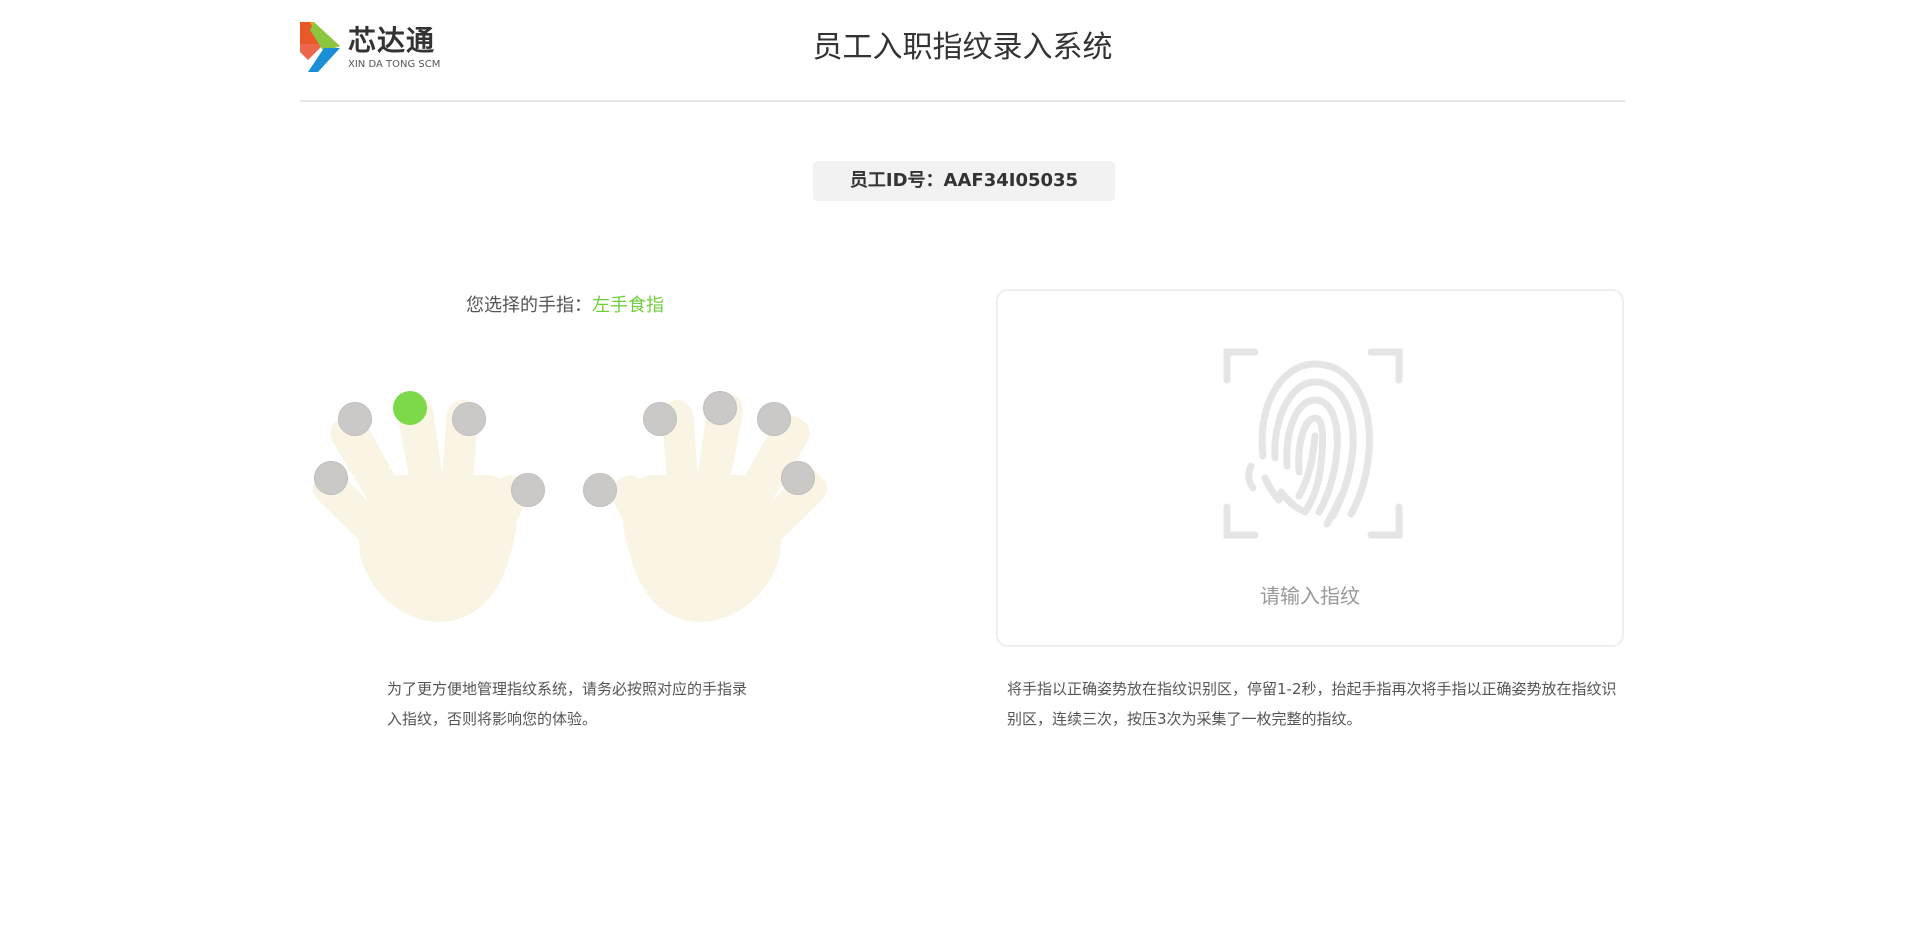 Image resolution: width=1920 pixels, height=944 pixels. Describe the element at coordinates (529, 305) in the screenshot. I see `finger-prompt-label: 您选择的手指：` at that location.